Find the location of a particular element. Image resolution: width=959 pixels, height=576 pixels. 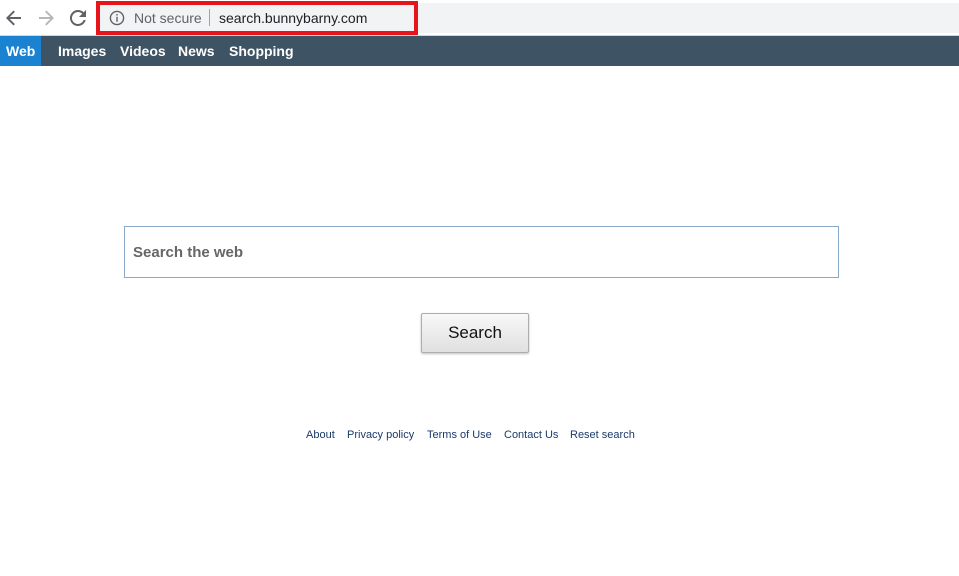

reload-button is located at coordinates (78, 18).